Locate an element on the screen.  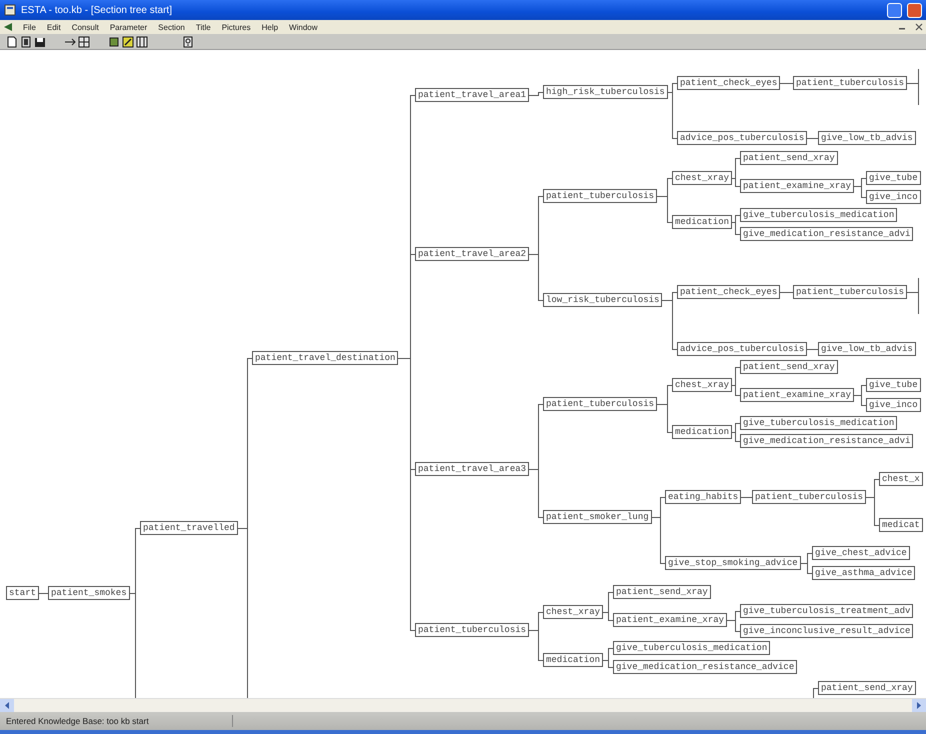
pencil-icon is located at coordinates (128, 42).